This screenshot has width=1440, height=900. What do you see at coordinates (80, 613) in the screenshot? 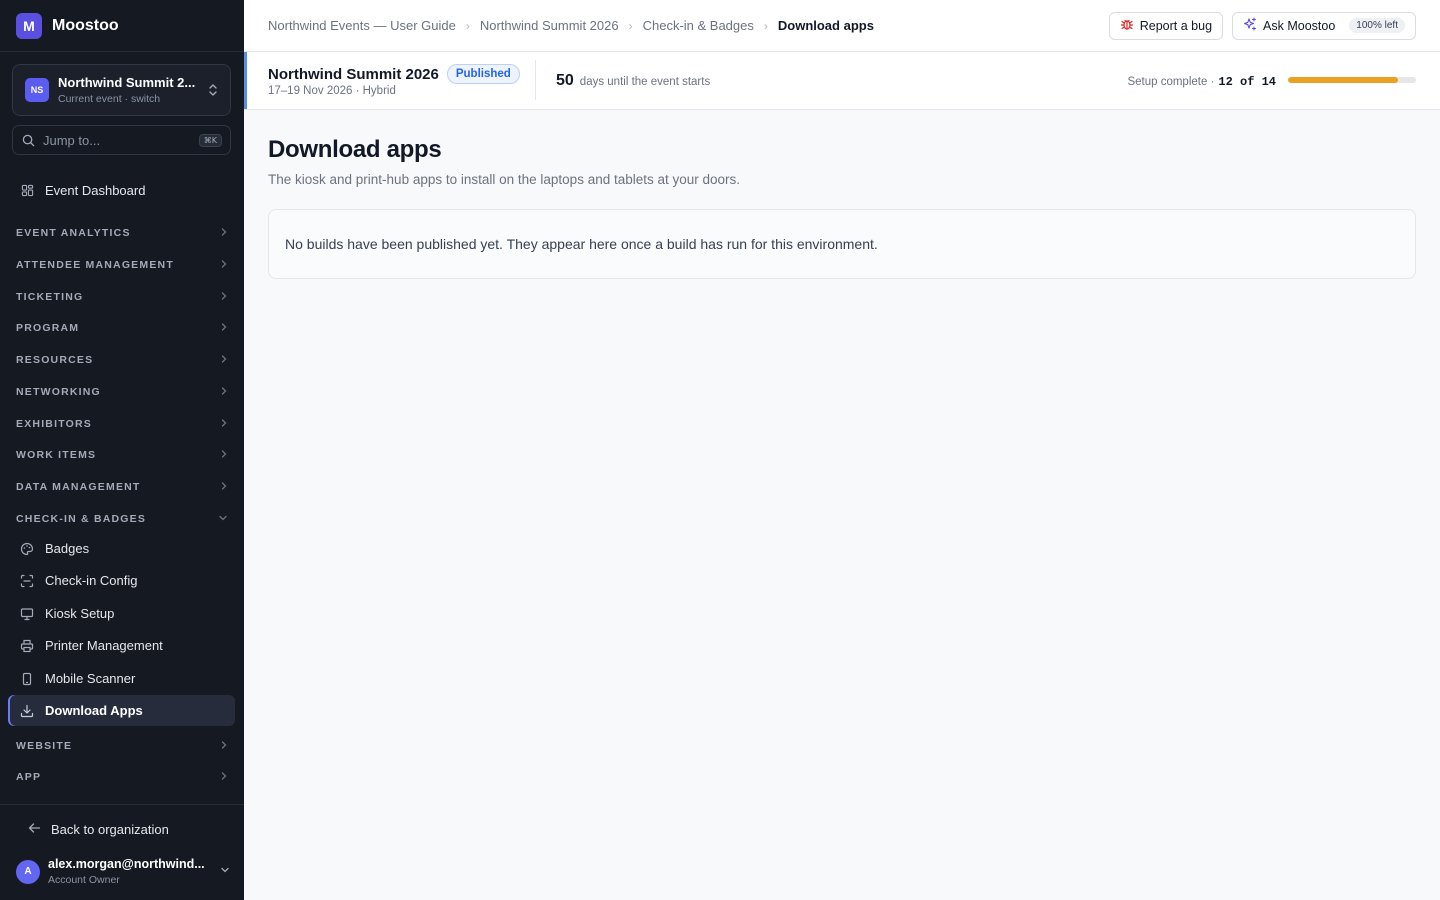
I see `sidebar-item-label: Kiosk Setup` at bounding box center [80, 613].